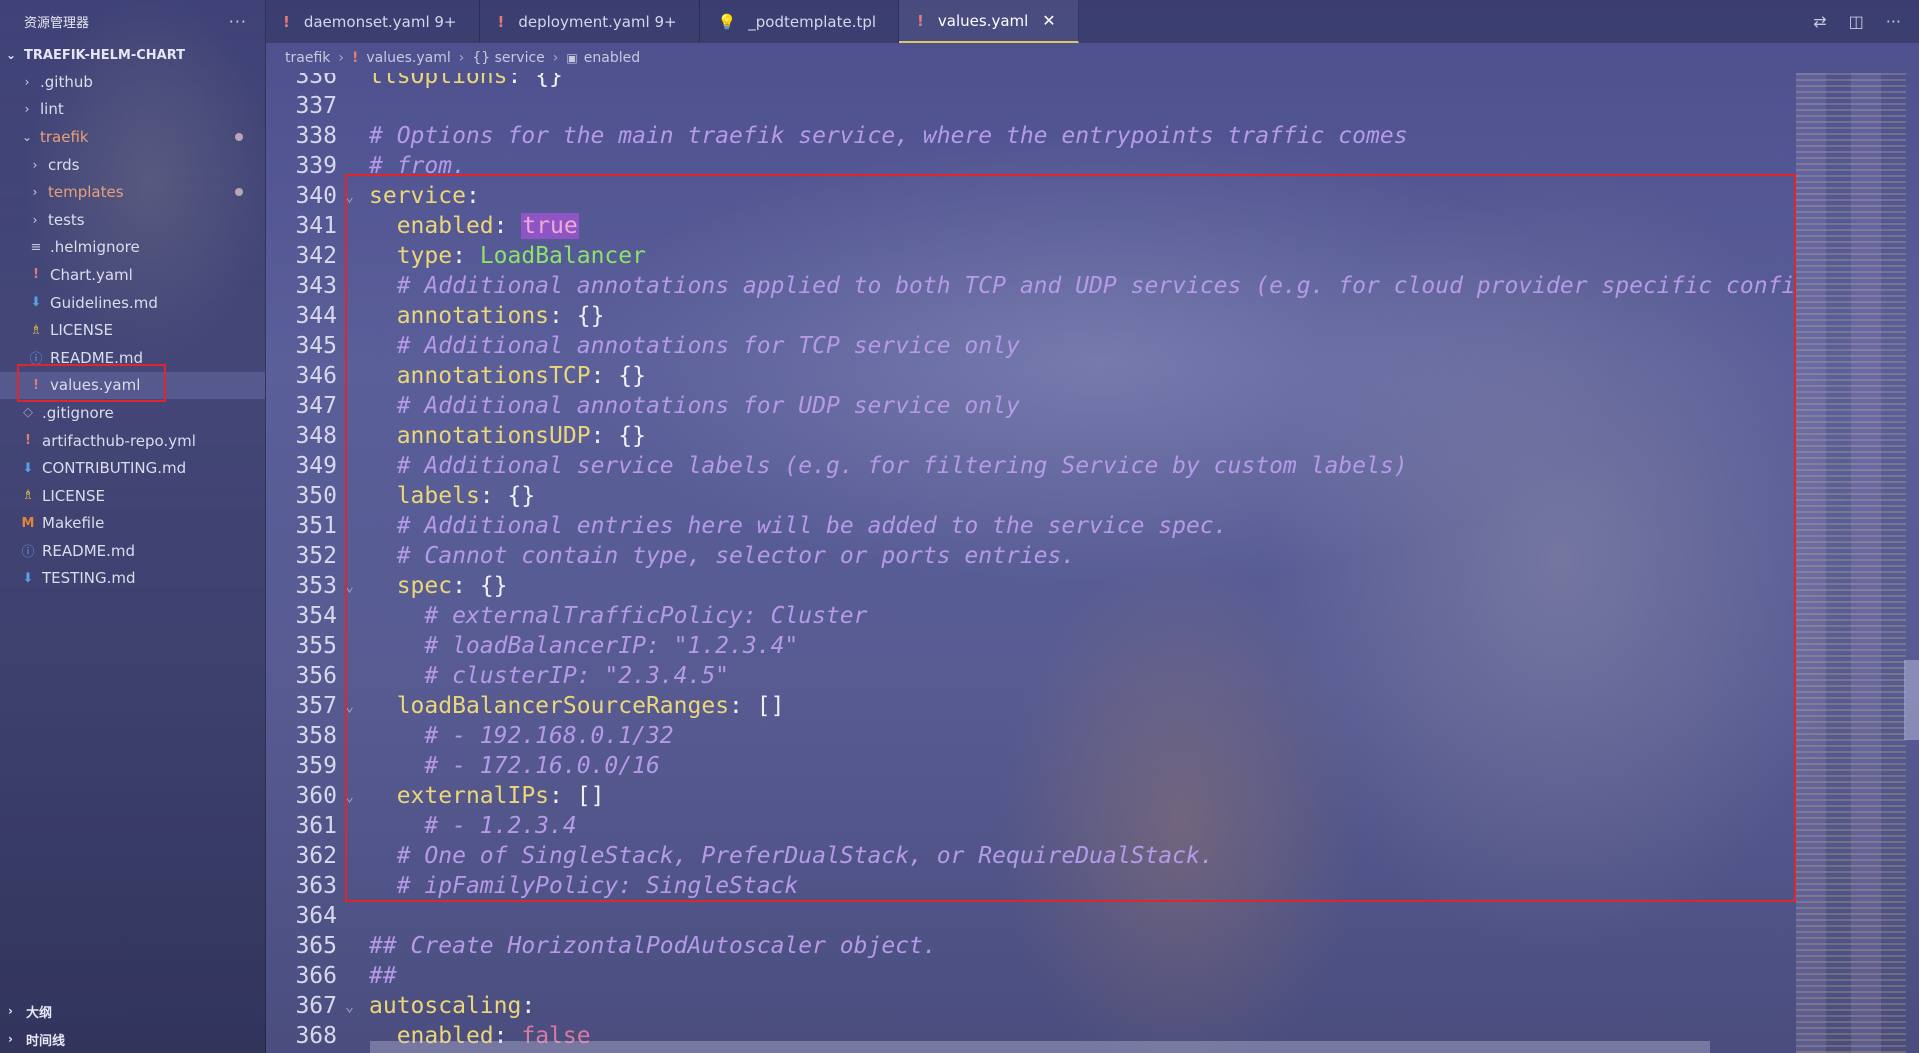  Describe the element at coordinates (1034, 646) in the screenshot. I see `code-line: 355 # loadBalancerIP: "1.2.3.4"` at that location.